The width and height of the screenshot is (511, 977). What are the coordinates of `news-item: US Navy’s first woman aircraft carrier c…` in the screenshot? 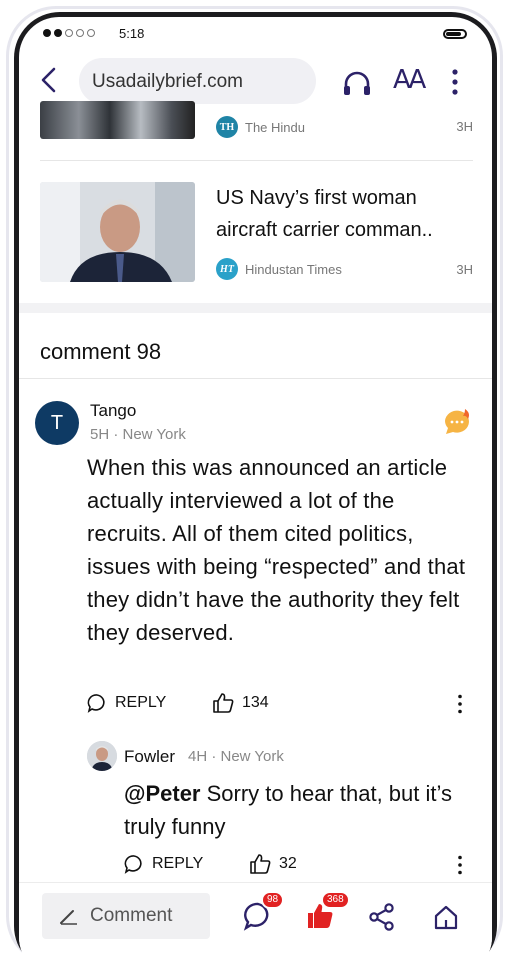 It's located at (256, 237).